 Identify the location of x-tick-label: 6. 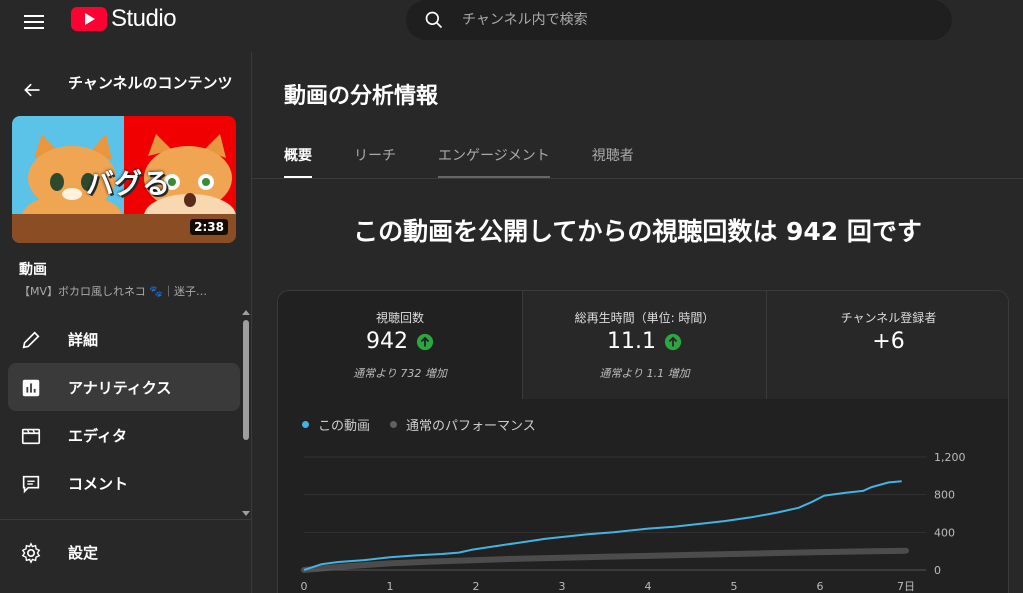
(820, 586).